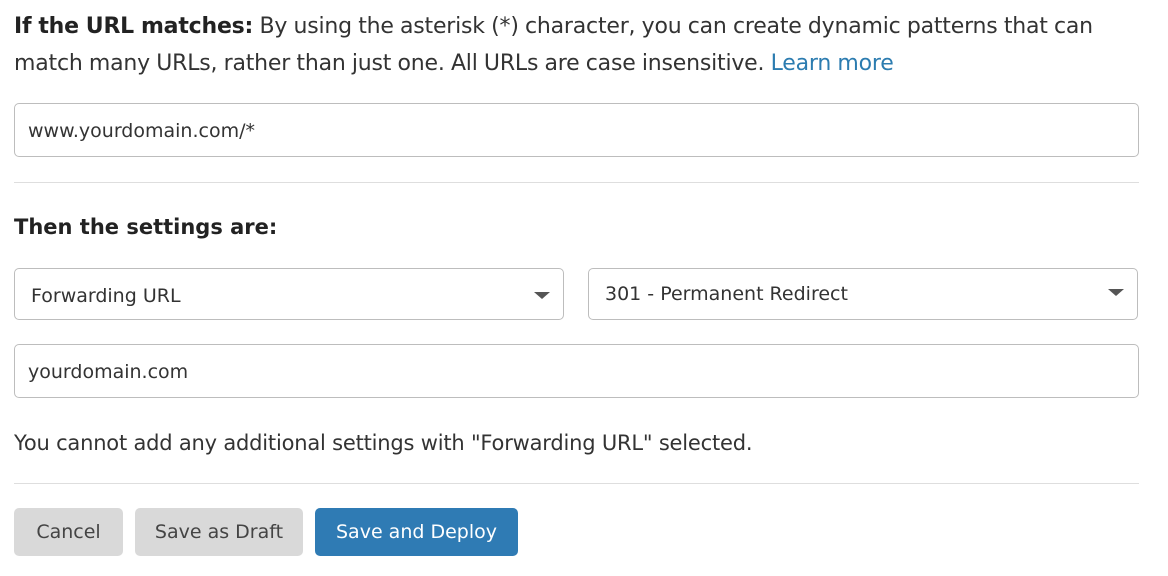  What do you see at coordinates (289, 294) in the screenshot?
I see `setting-type-select: Forwarding URL` at bounding box center [289, 294].